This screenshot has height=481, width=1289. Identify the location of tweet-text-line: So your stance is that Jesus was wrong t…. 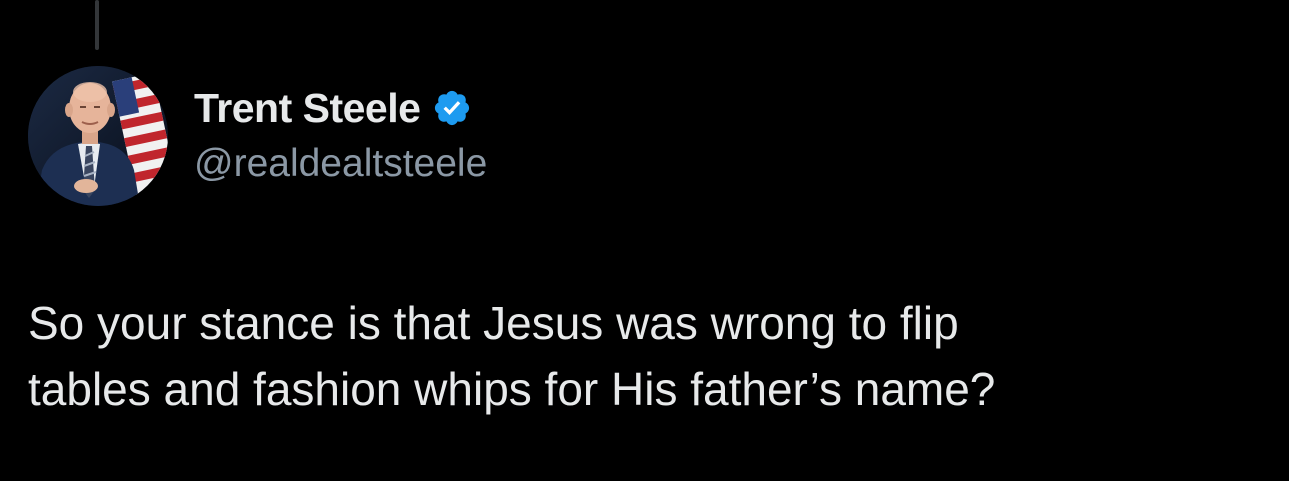
(493, 323).